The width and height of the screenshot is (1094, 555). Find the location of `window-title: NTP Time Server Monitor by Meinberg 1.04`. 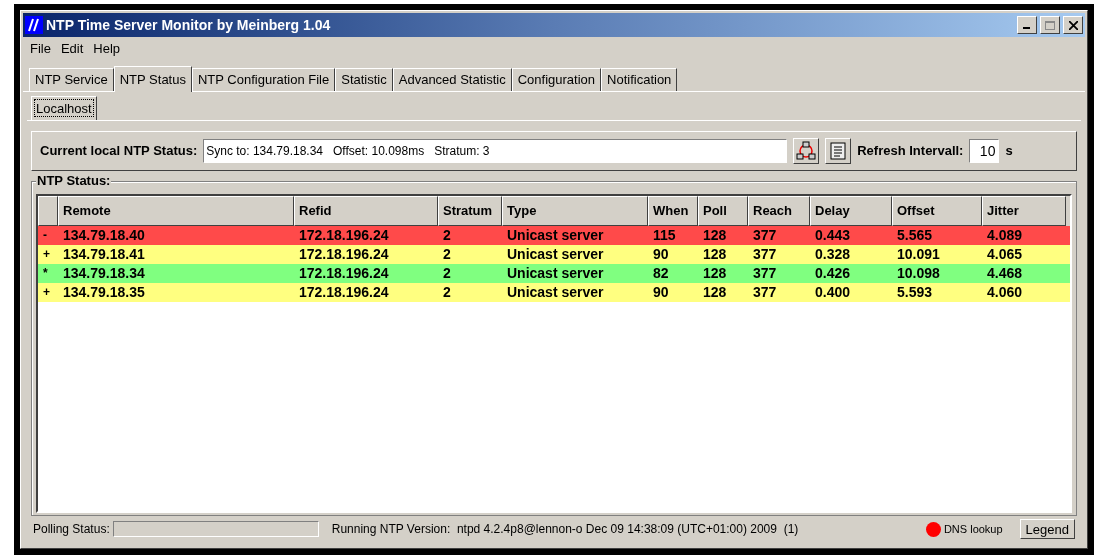

window-title: NTP Time Server Monitor by Meinberg 1.04 is located at coordinates (189, 25).